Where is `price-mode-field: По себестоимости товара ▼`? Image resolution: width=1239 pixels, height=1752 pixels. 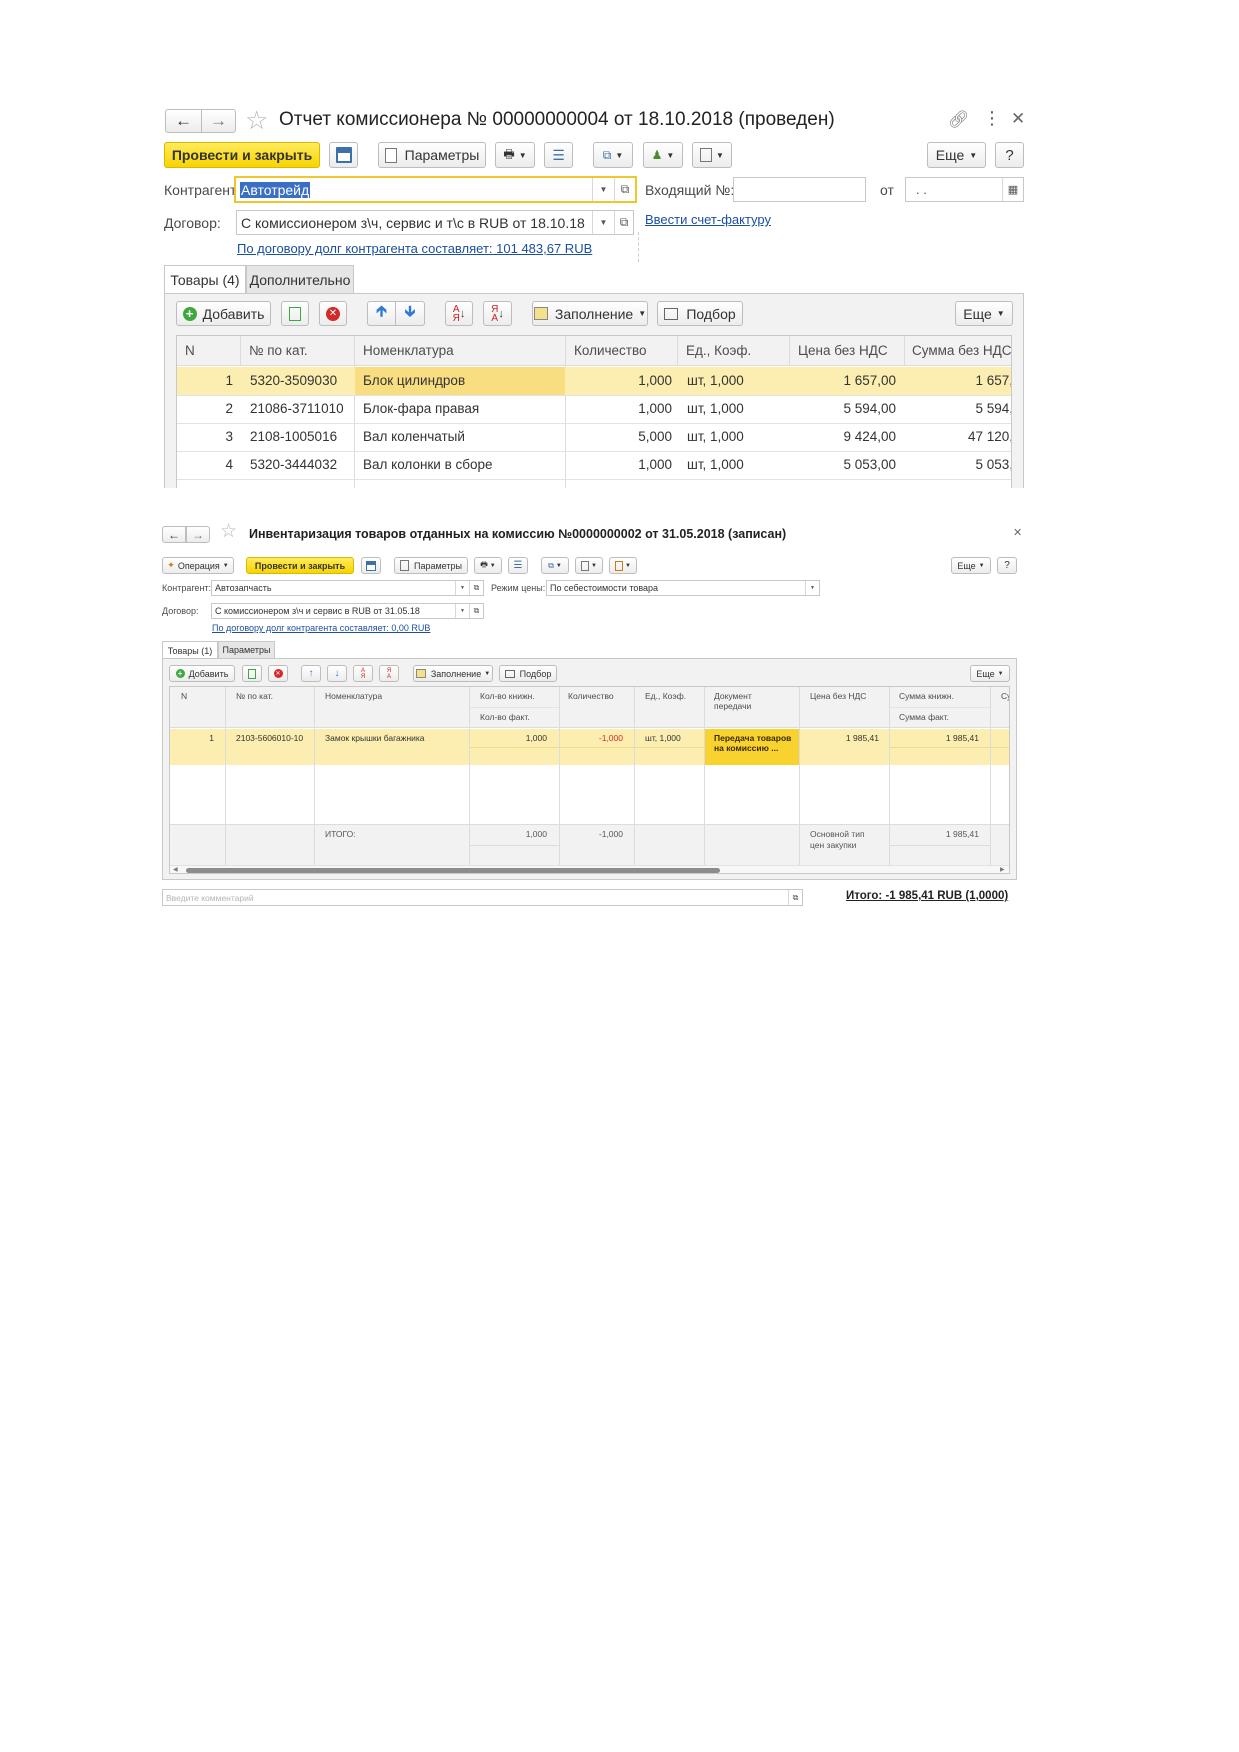 price-mode-field: По себестоимости товара ▼ is located at coordinates (683, 588).